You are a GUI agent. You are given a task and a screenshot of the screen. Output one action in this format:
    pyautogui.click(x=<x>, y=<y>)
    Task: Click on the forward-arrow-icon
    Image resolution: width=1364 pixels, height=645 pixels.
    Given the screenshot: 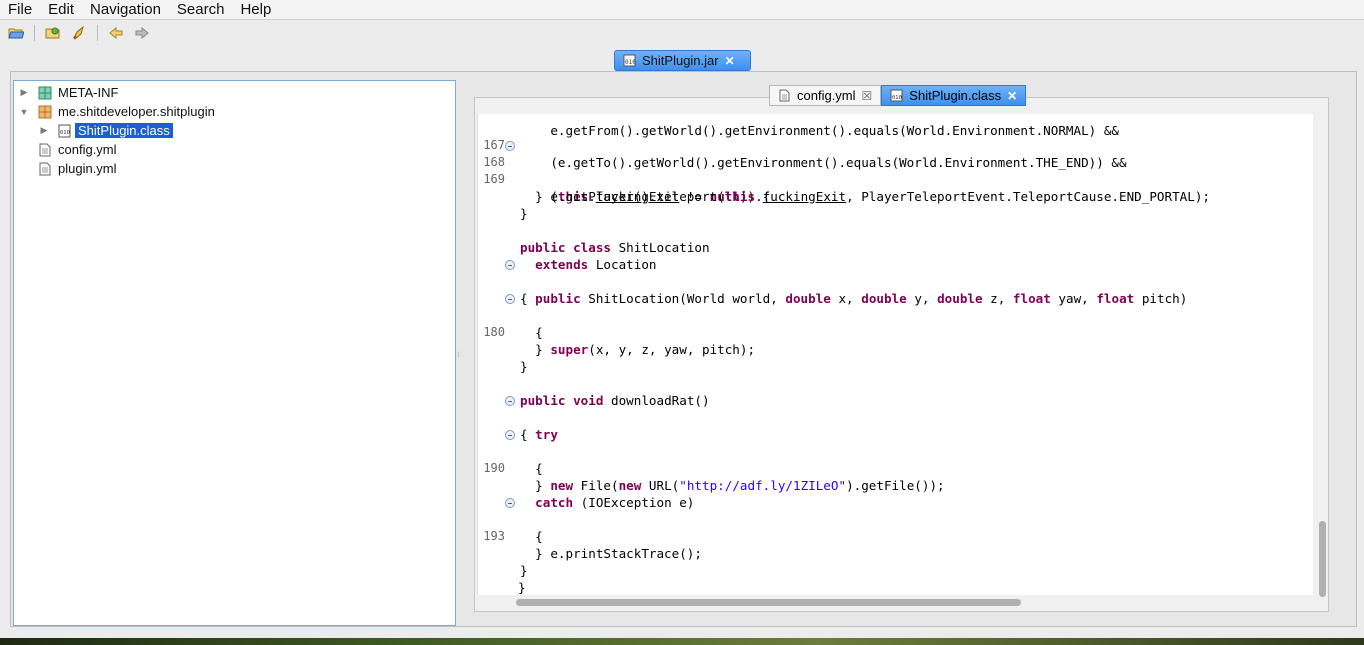 What is the action you would take?
    pyautogui.click(x=142, y=33)
    